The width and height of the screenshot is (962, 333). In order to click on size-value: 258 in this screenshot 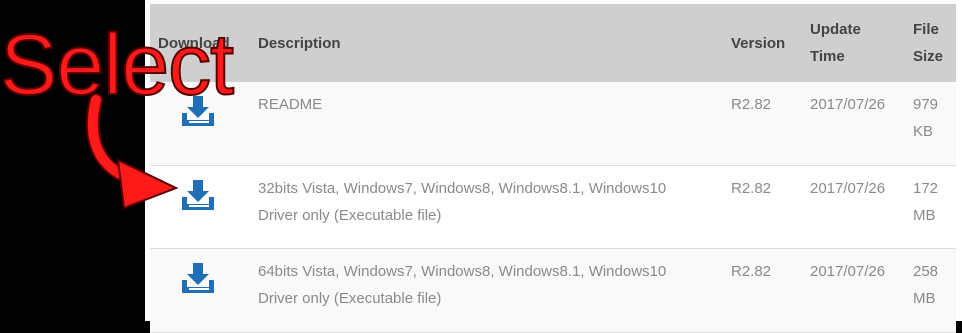, I will do `click(926, 271)`.